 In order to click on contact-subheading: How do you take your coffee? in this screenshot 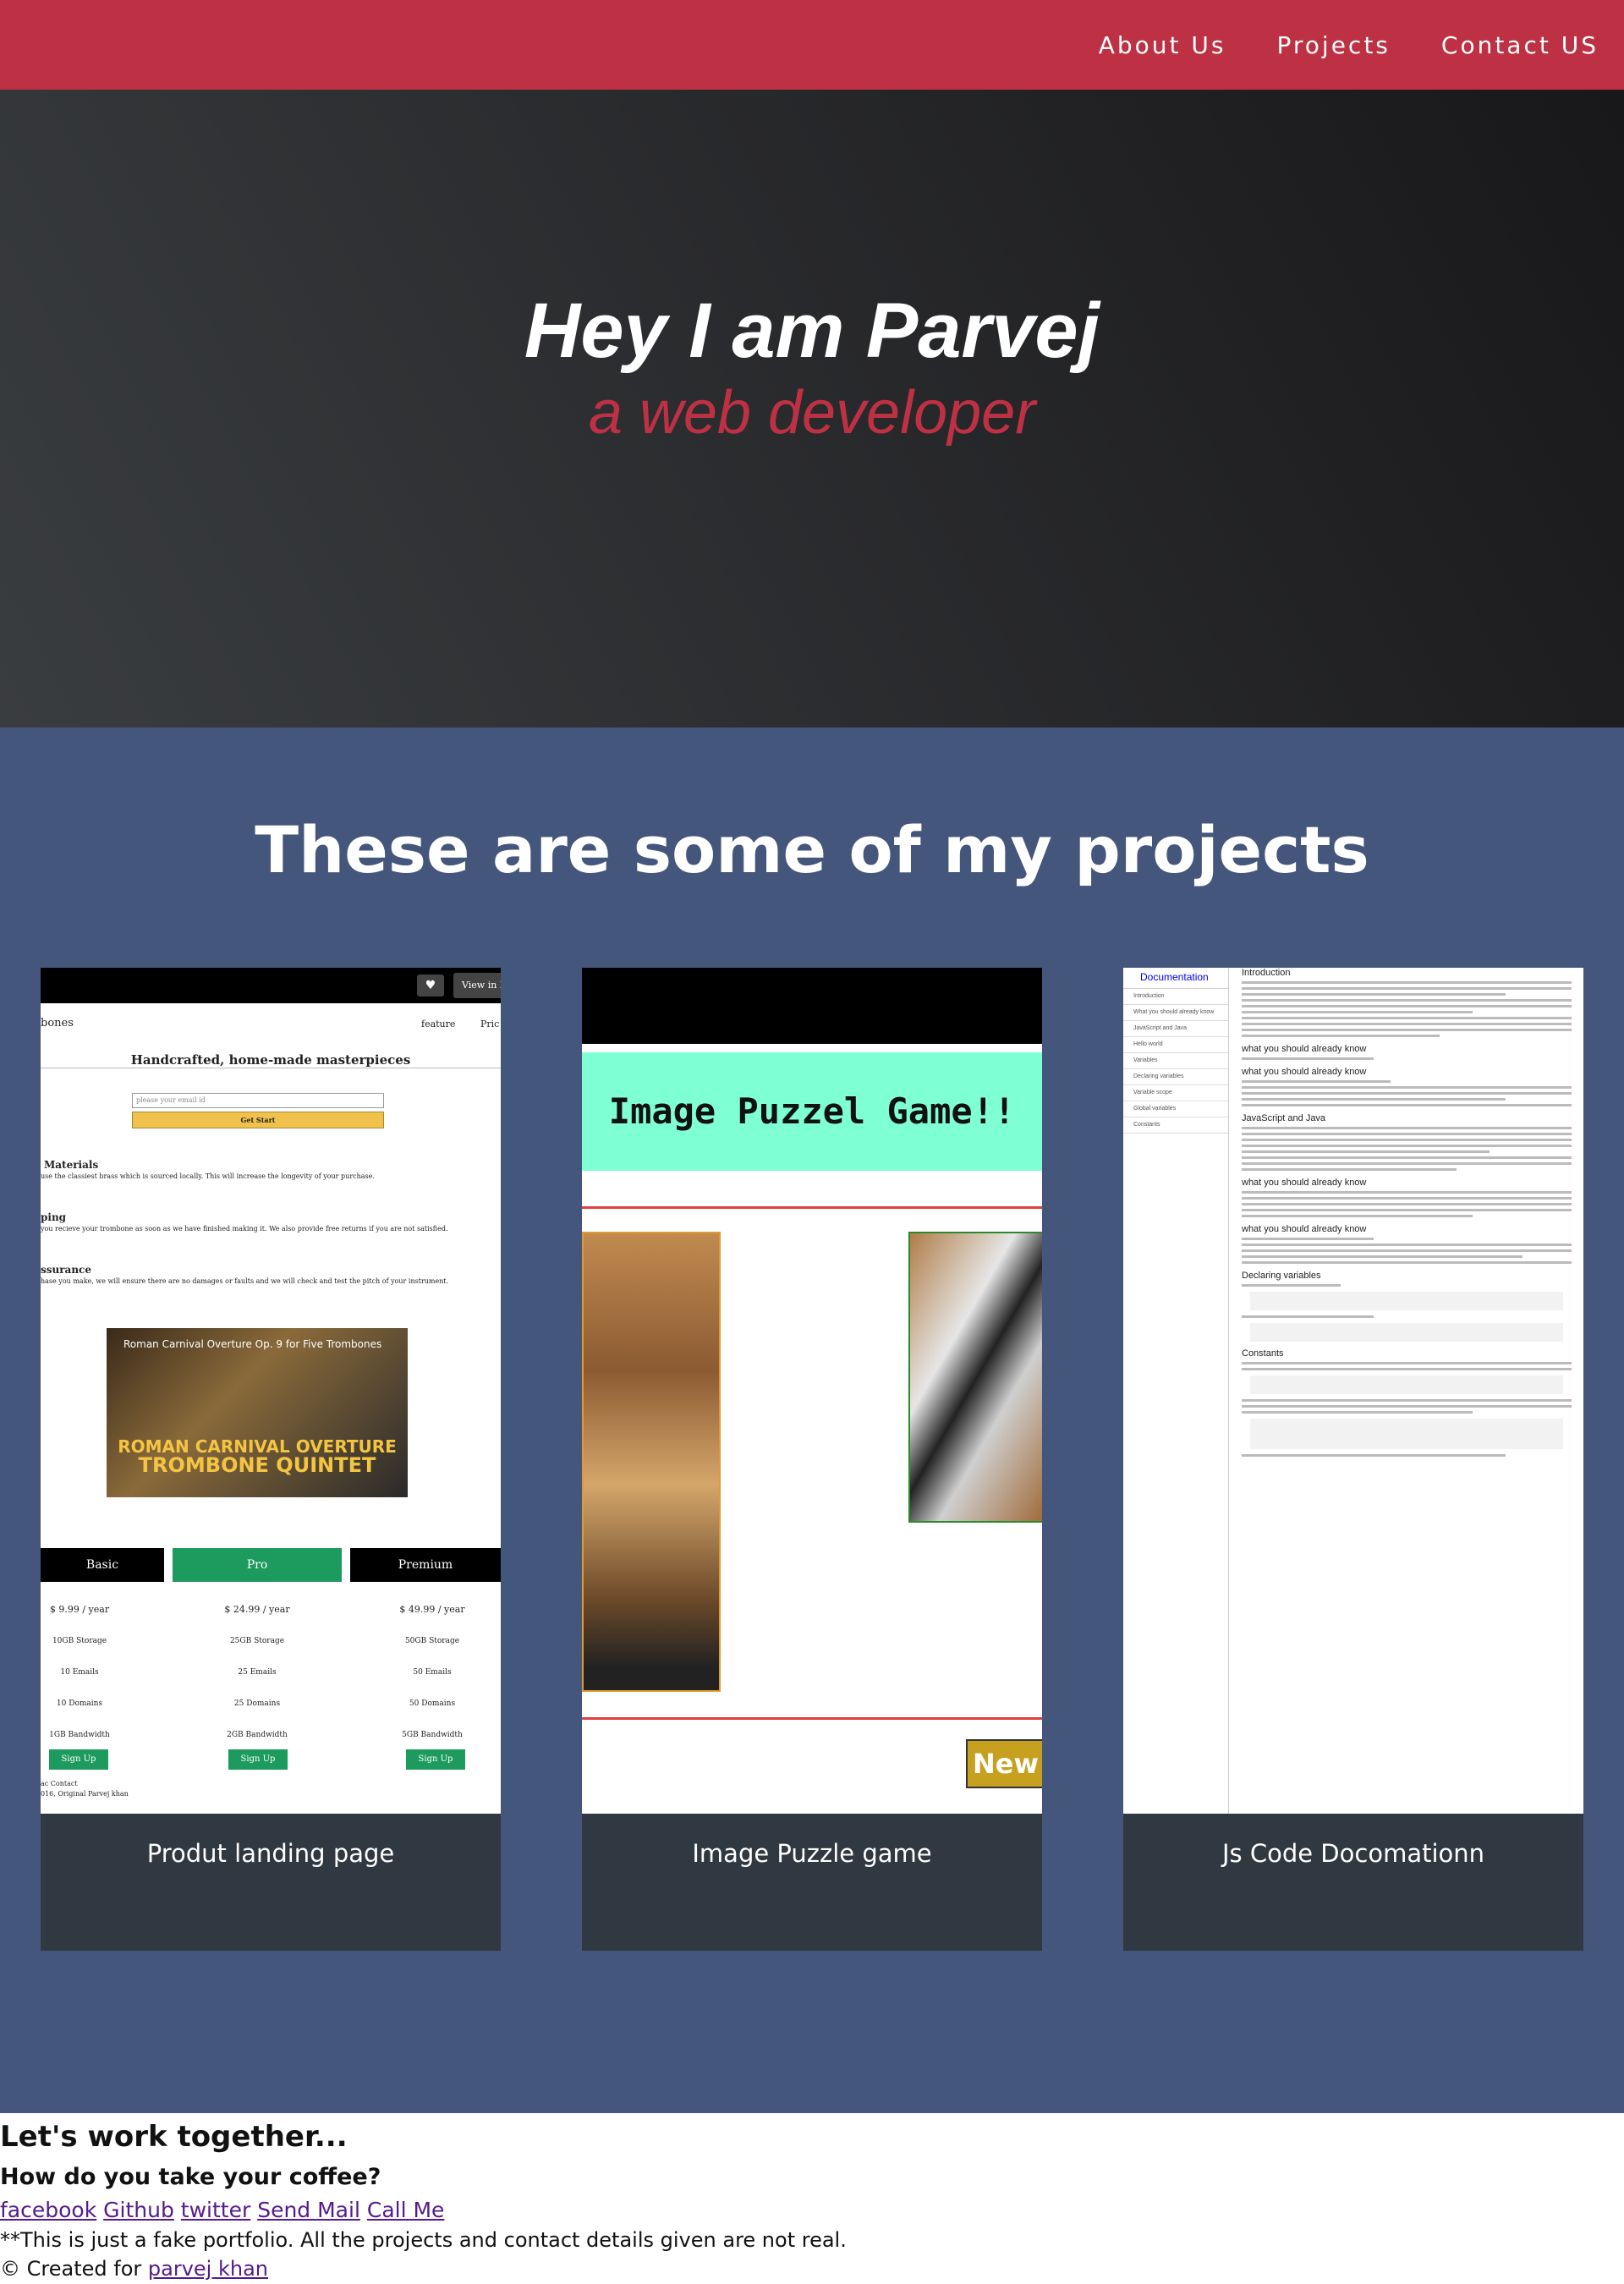, I will do `click(191, 2177)`.